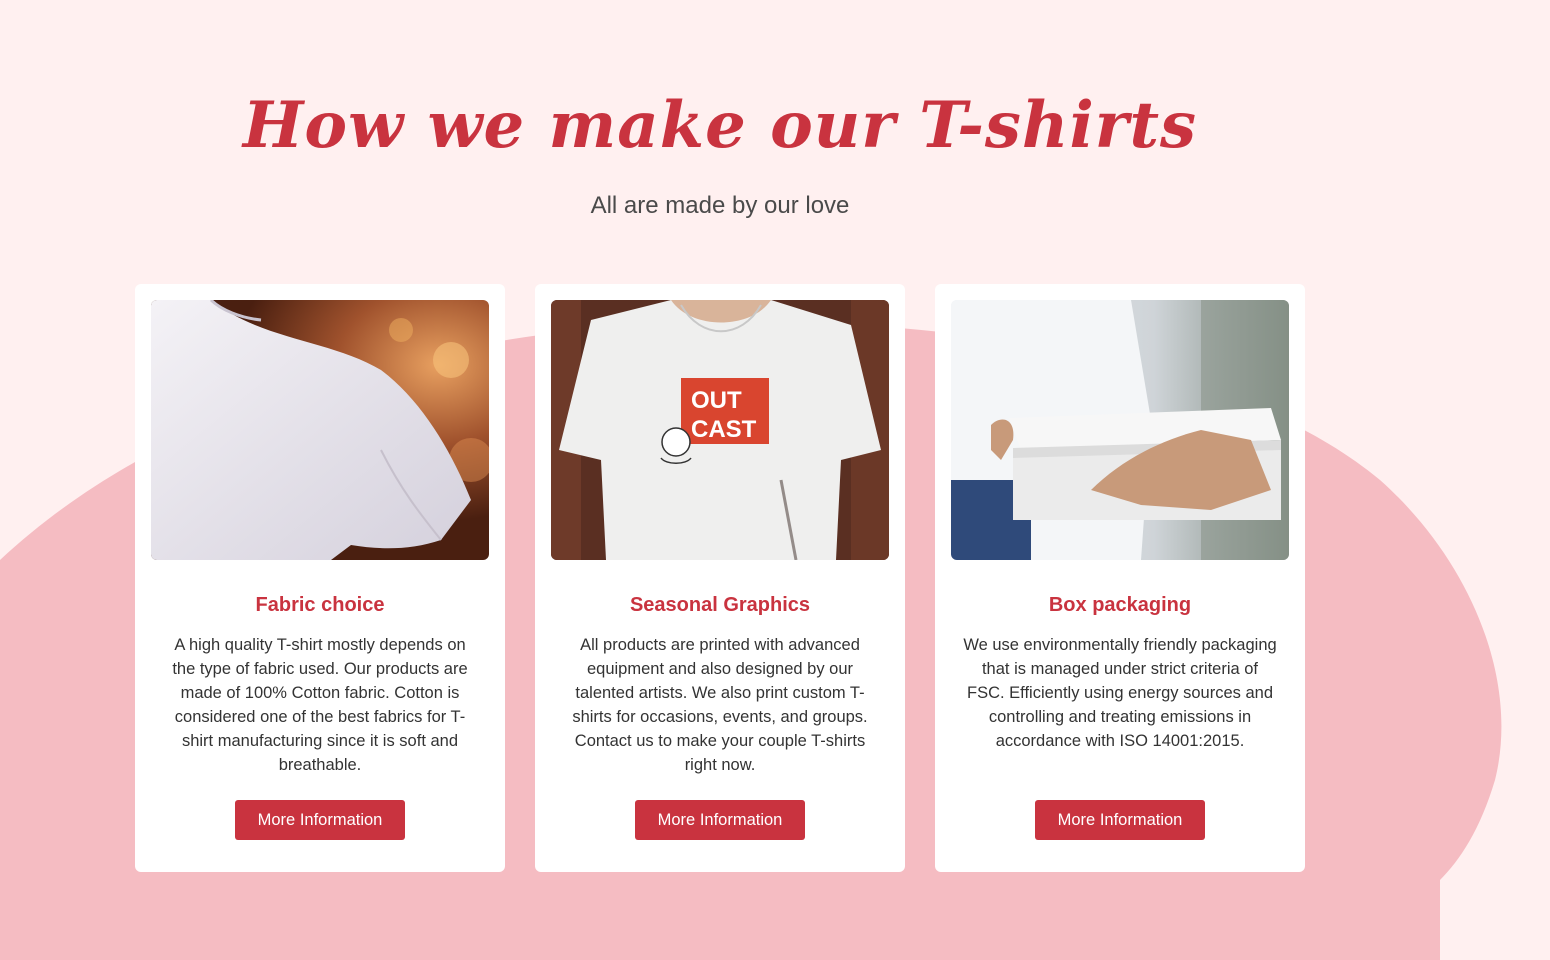 This screenshot has width=1550, height=960. I want to click on card-image: OUT CAST, so click(720, 430).